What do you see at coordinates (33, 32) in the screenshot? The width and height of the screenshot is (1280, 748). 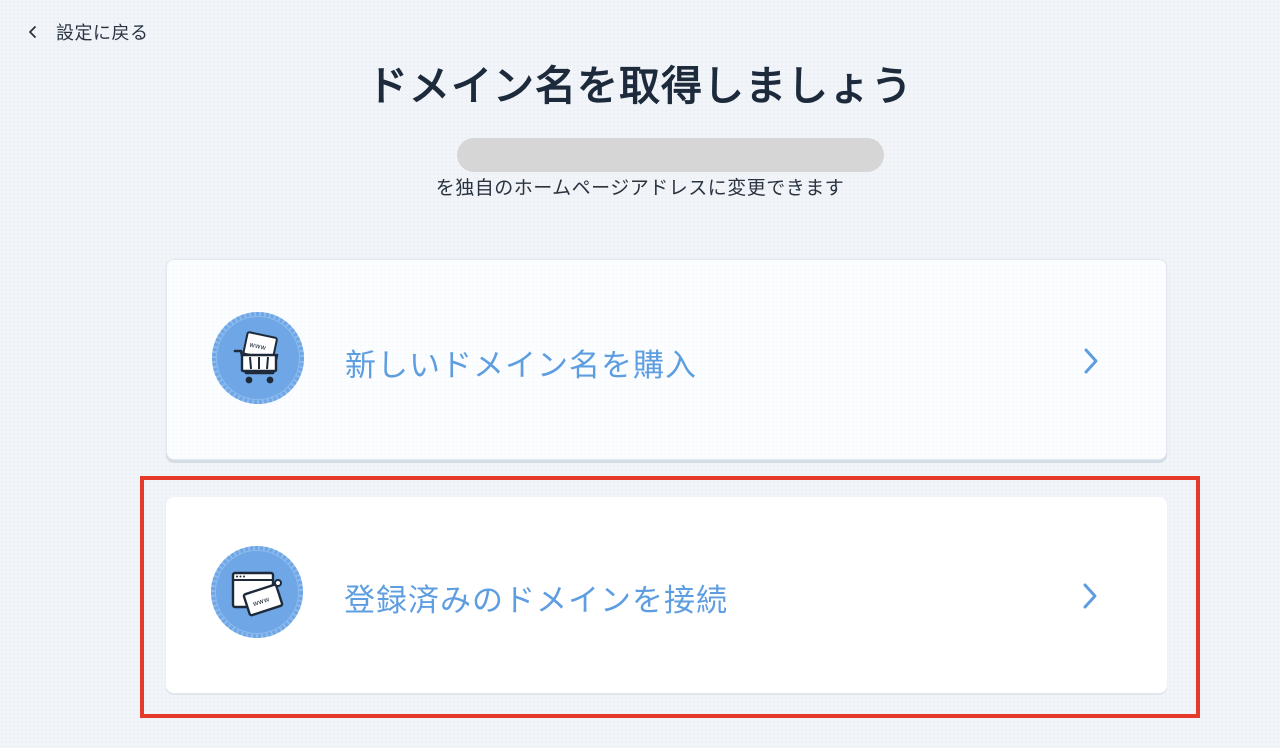 I see `chevron-left-icon` at bounding box center [33, 32].